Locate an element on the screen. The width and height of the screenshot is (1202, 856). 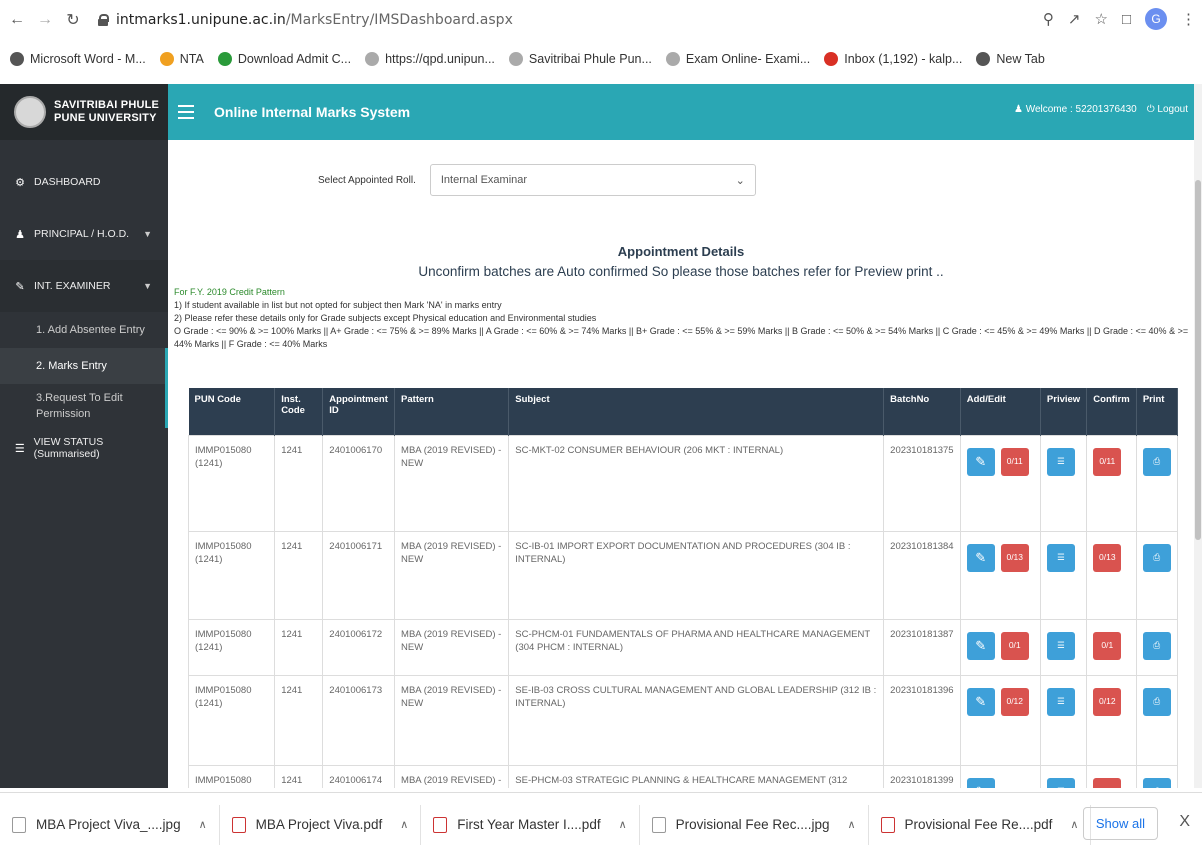
menu-icon: ⋮ is located at coordinates (1188, 19).